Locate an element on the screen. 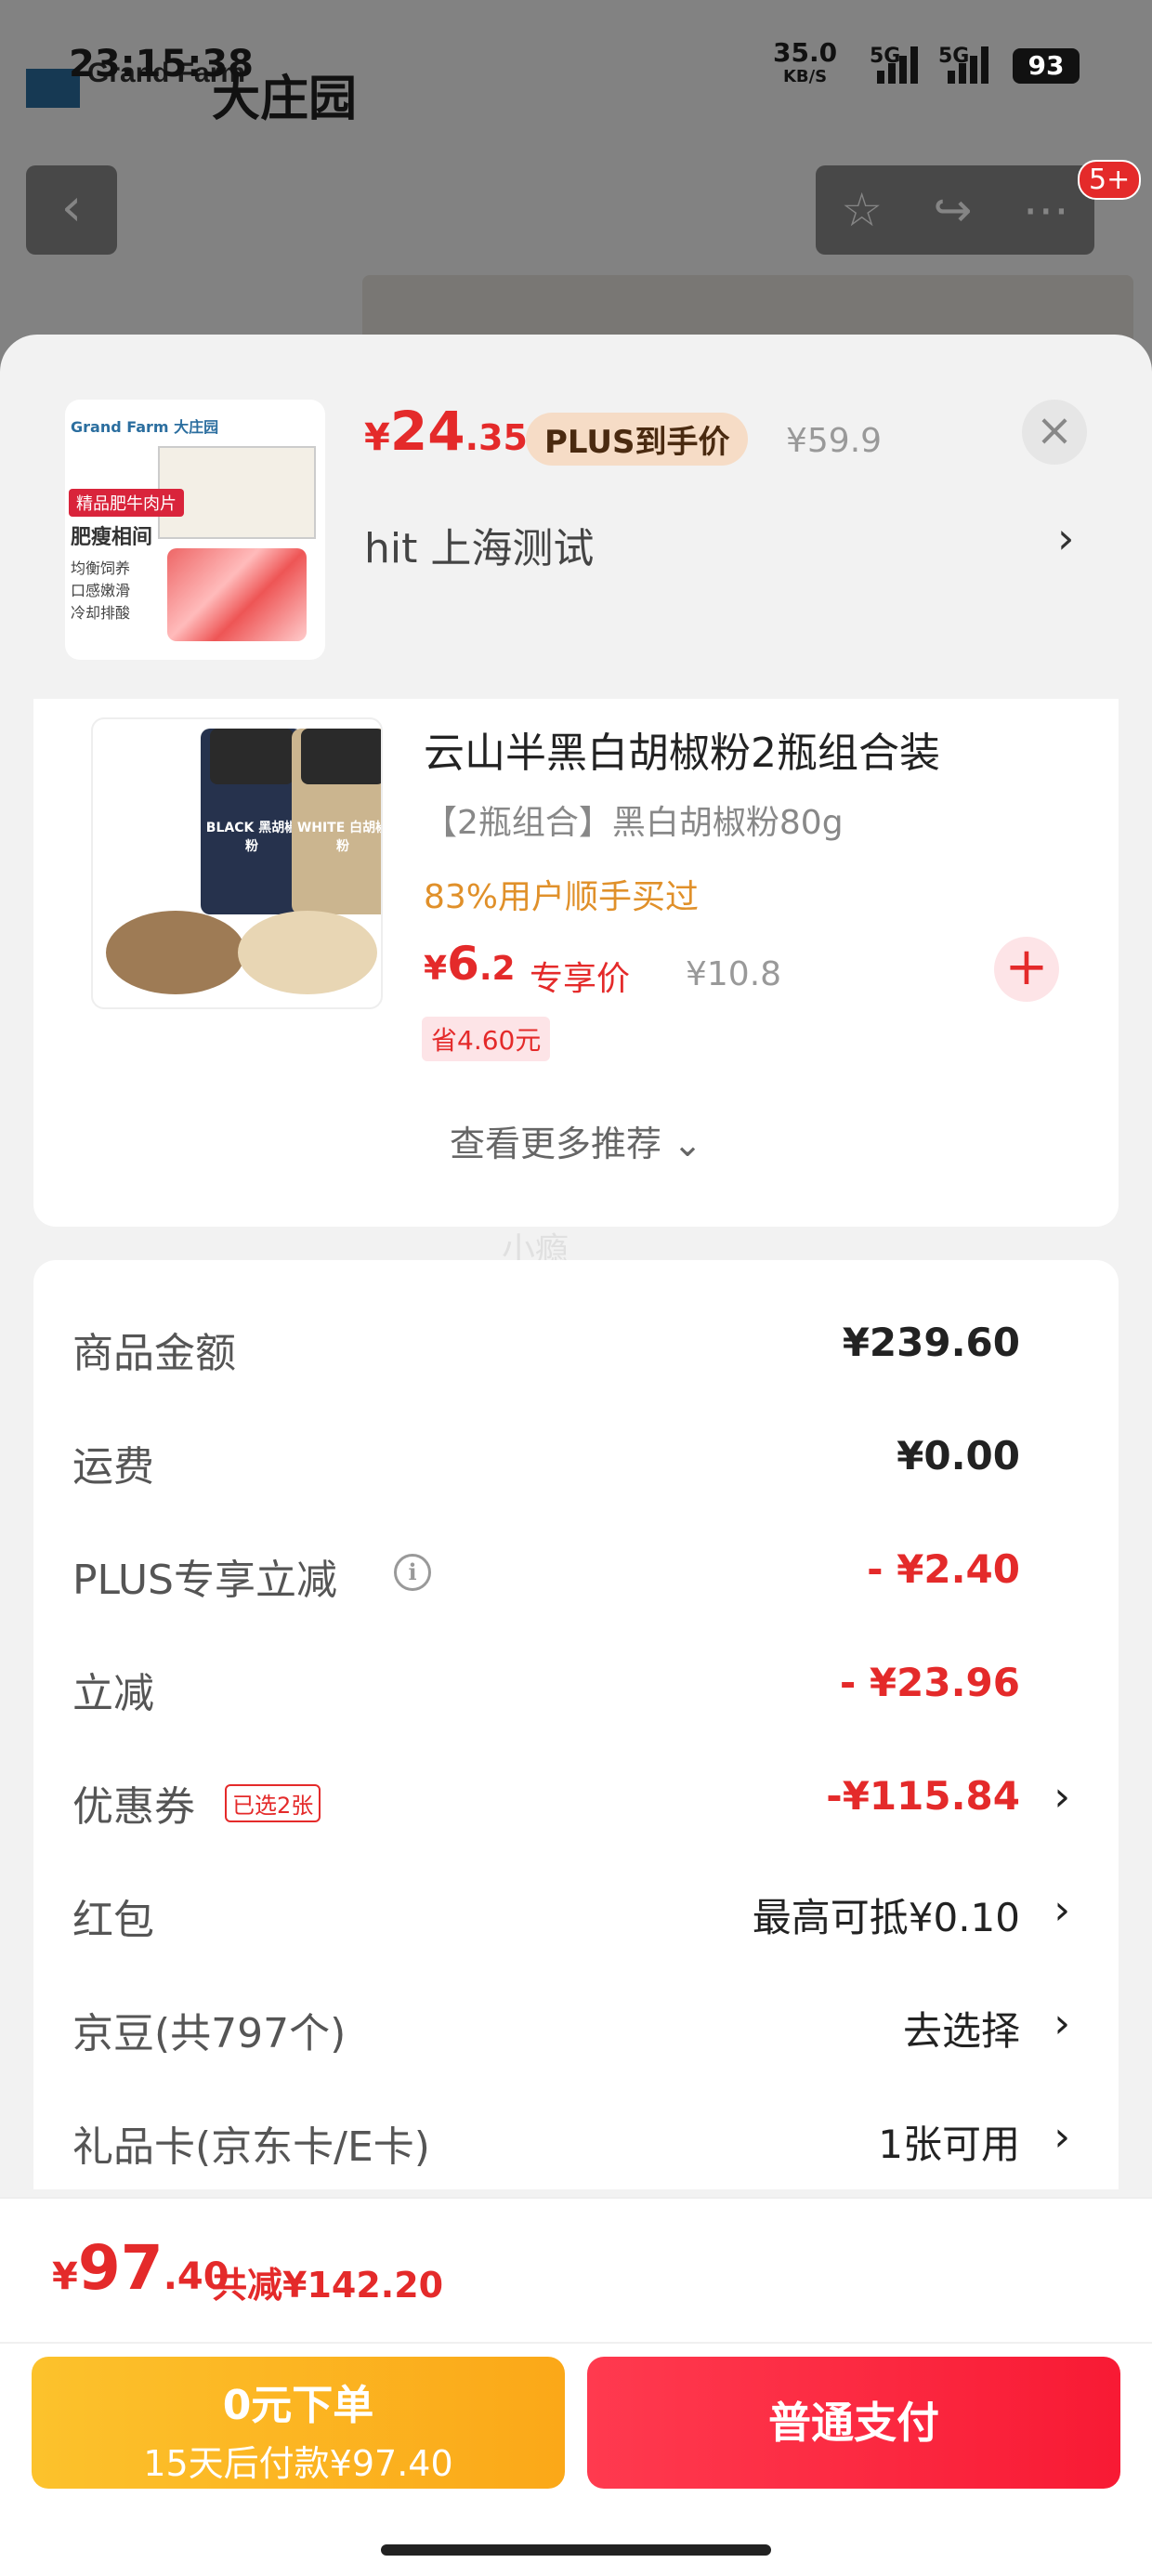 The width and height of the screenshot is (1152, 2576). price-int: 6 is located at coordinates (463, 964).